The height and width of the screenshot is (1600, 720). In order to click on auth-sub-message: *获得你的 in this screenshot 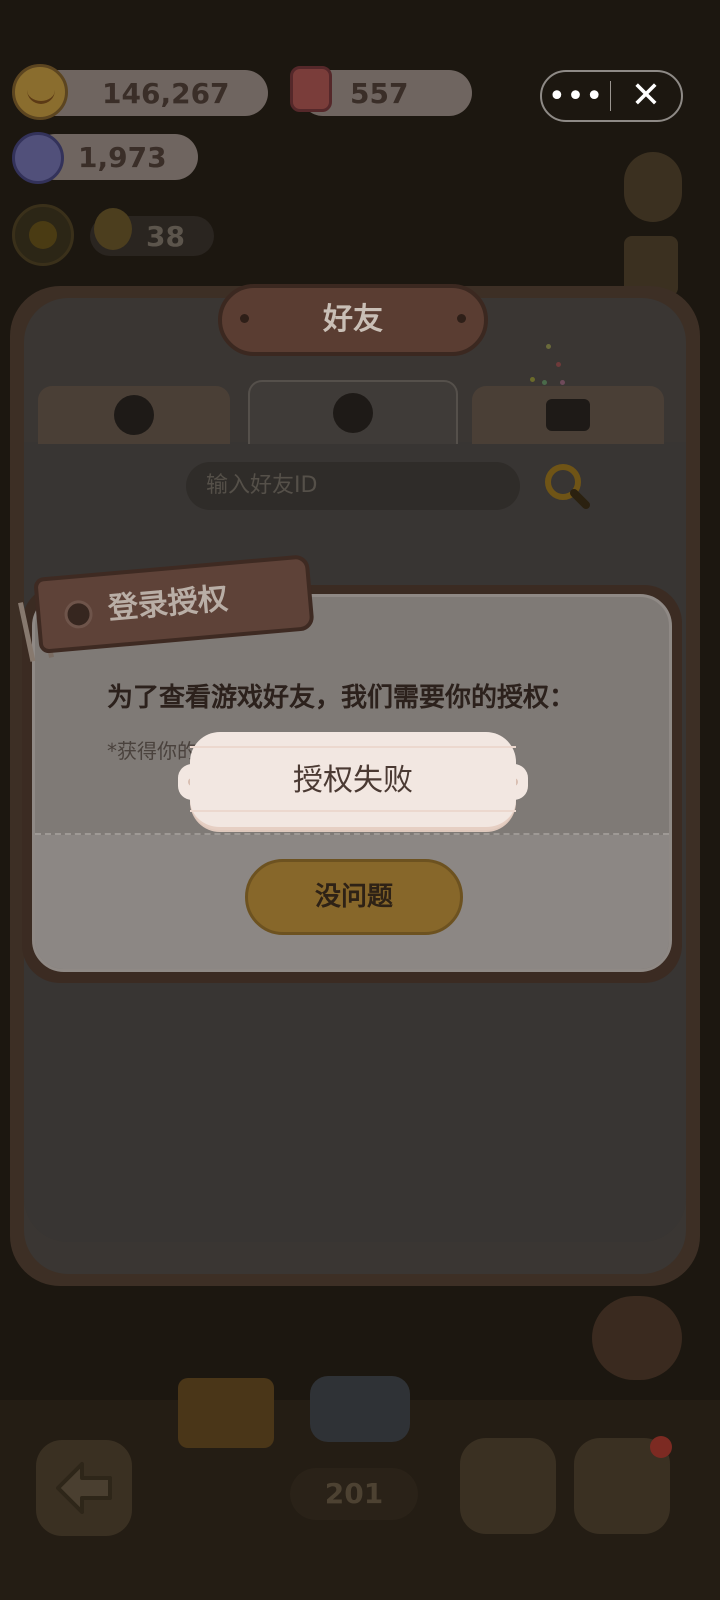, I will do `click(152, 751)`.